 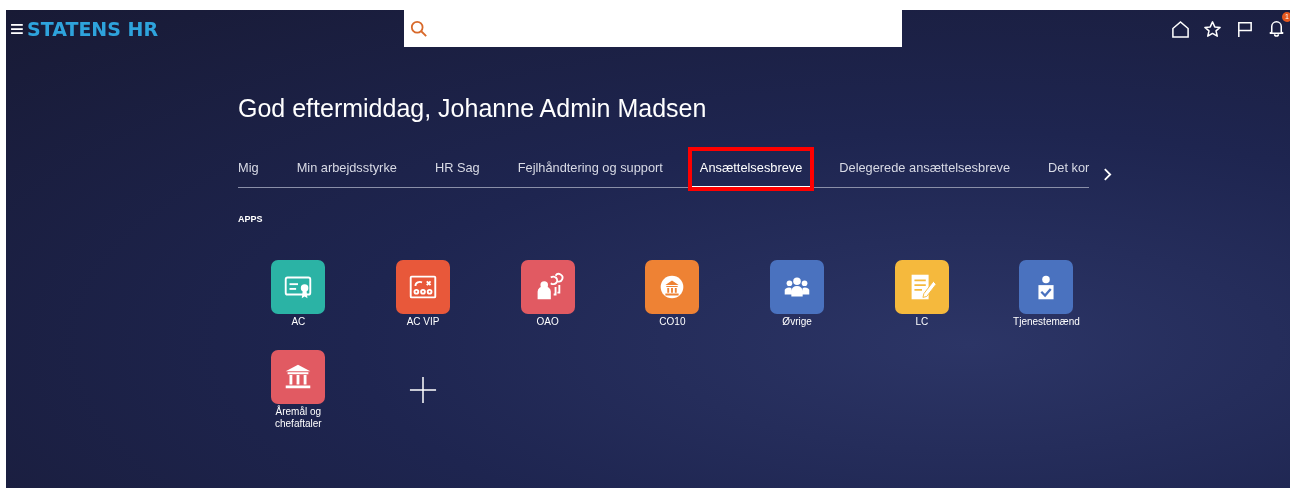 I want to click on tab: Delegerede ansættelsesbreve, so click(x=925, y=174).